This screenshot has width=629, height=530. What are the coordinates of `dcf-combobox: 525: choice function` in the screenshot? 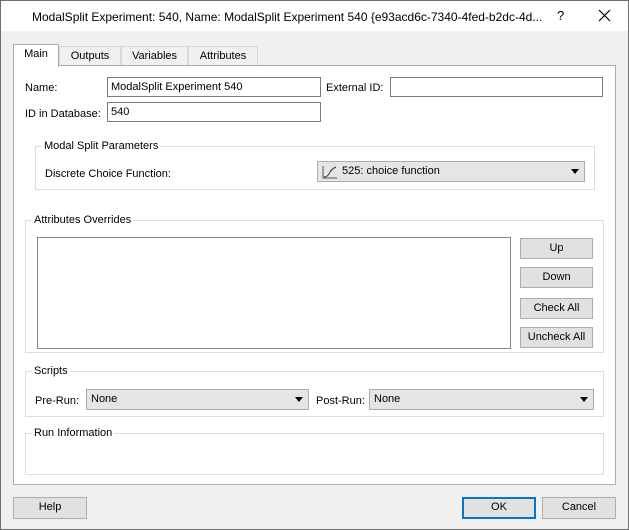 It's located at (451, 171).